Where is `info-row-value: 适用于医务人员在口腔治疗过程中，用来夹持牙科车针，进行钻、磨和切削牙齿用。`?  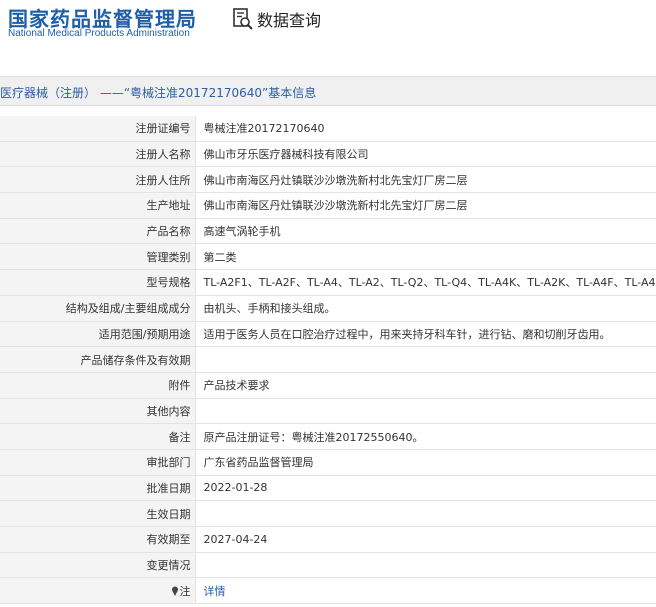
info-row-value: 适用于医务人员在口腔治疗过程中，用来夹持牙科车针，进行钻、磨和切削牙齿用。 is located at coordinates (425, 334).